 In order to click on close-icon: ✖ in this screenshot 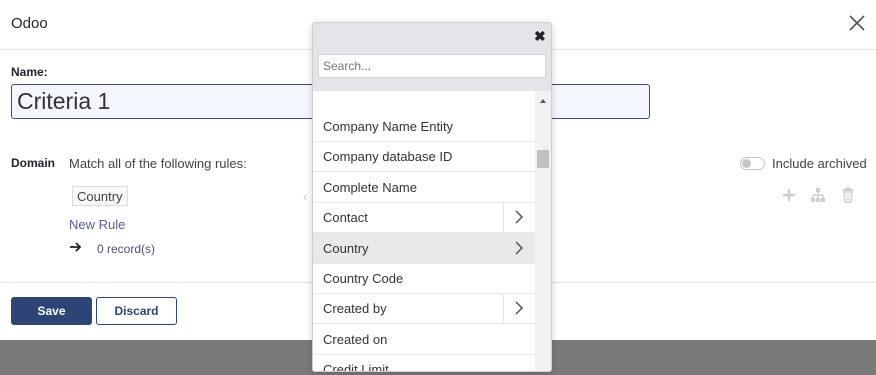, I will do `click(540, 36)`.